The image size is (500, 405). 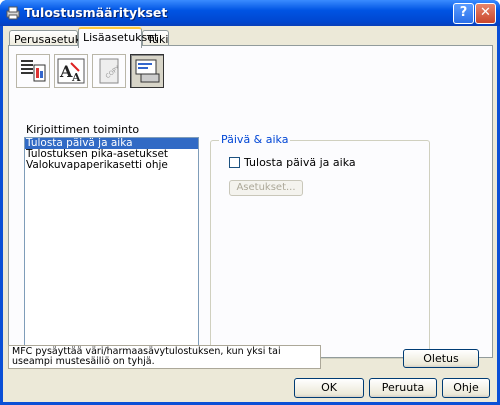 I want to click on scaling-button: A A, so click(x=71, y=71).